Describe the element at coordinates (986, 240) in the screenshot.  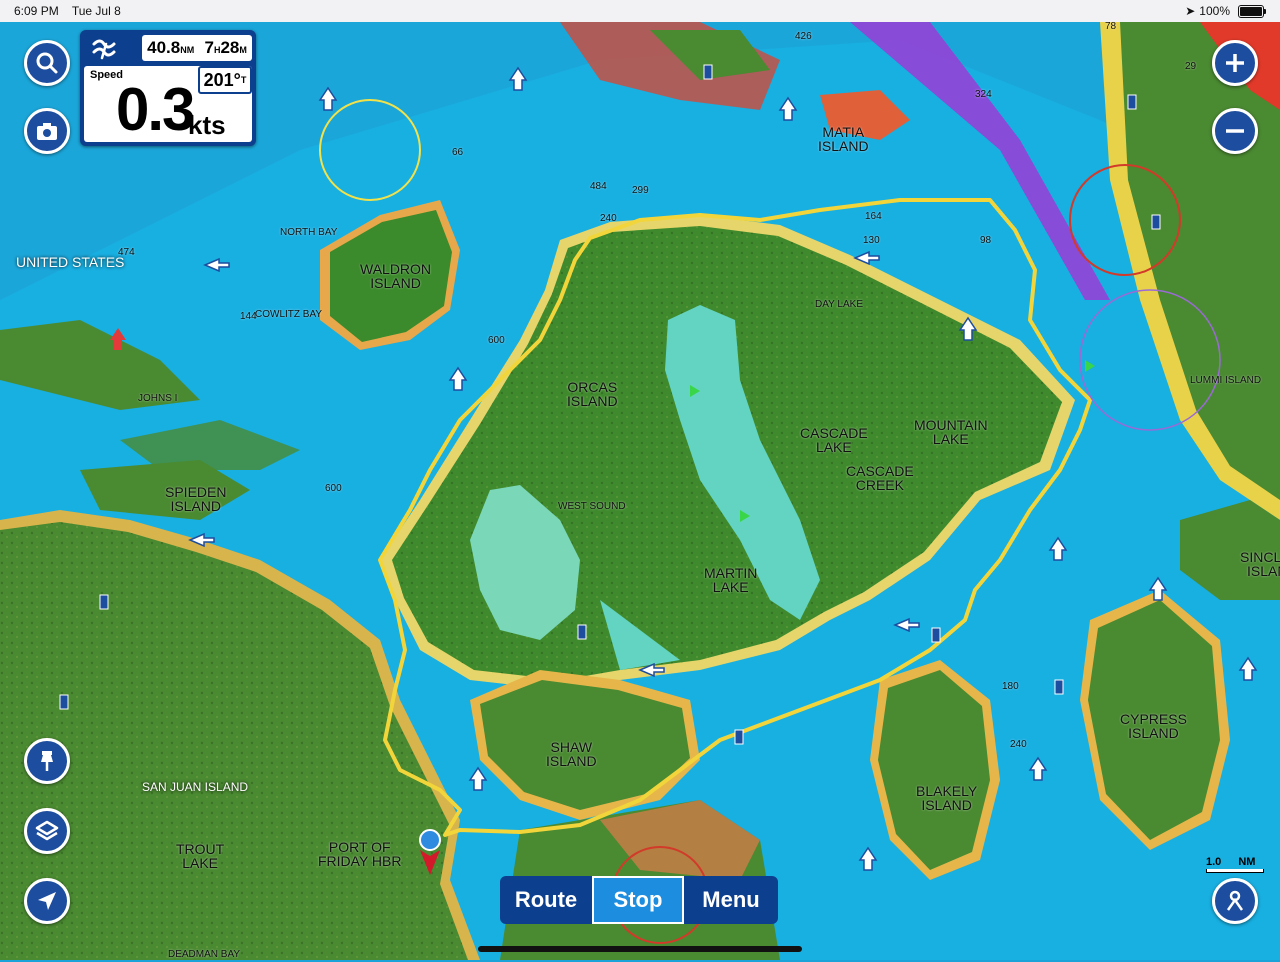
I see `depth-sounding: 98` at that location.